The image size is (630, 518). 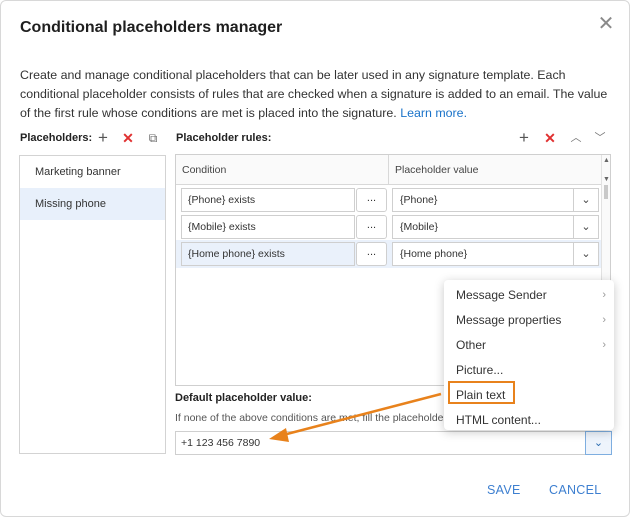 I want to click on placeholder-value-field: {Phone}, so click(x=483, y=200).